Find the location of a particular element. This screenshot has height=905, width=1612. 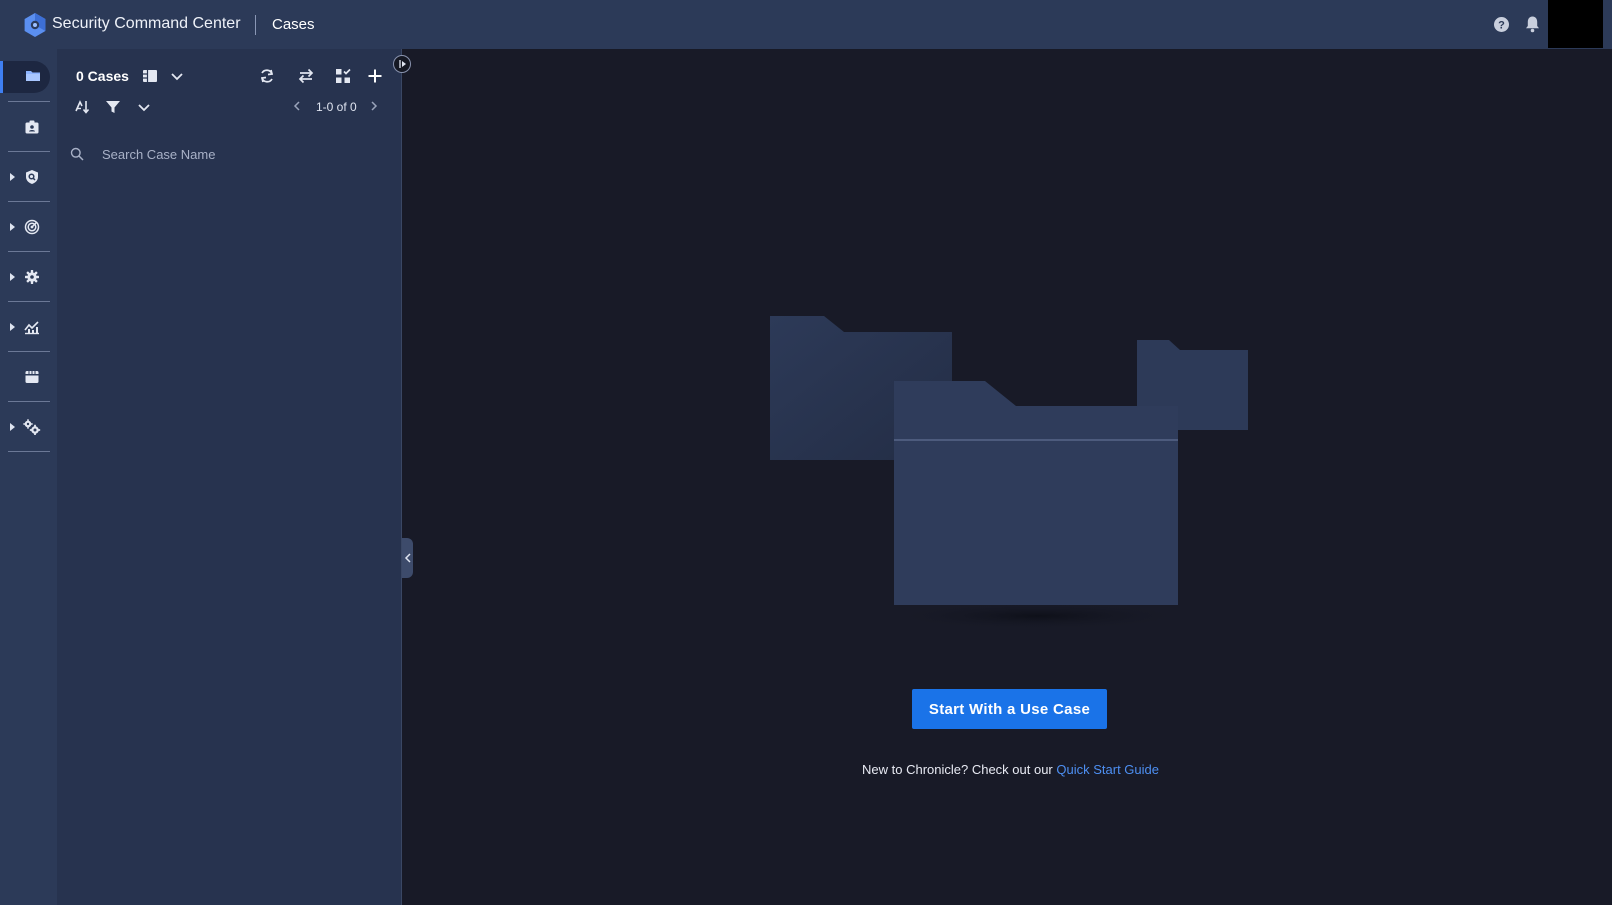

add-case-icon is located at coordinates (375, 76).